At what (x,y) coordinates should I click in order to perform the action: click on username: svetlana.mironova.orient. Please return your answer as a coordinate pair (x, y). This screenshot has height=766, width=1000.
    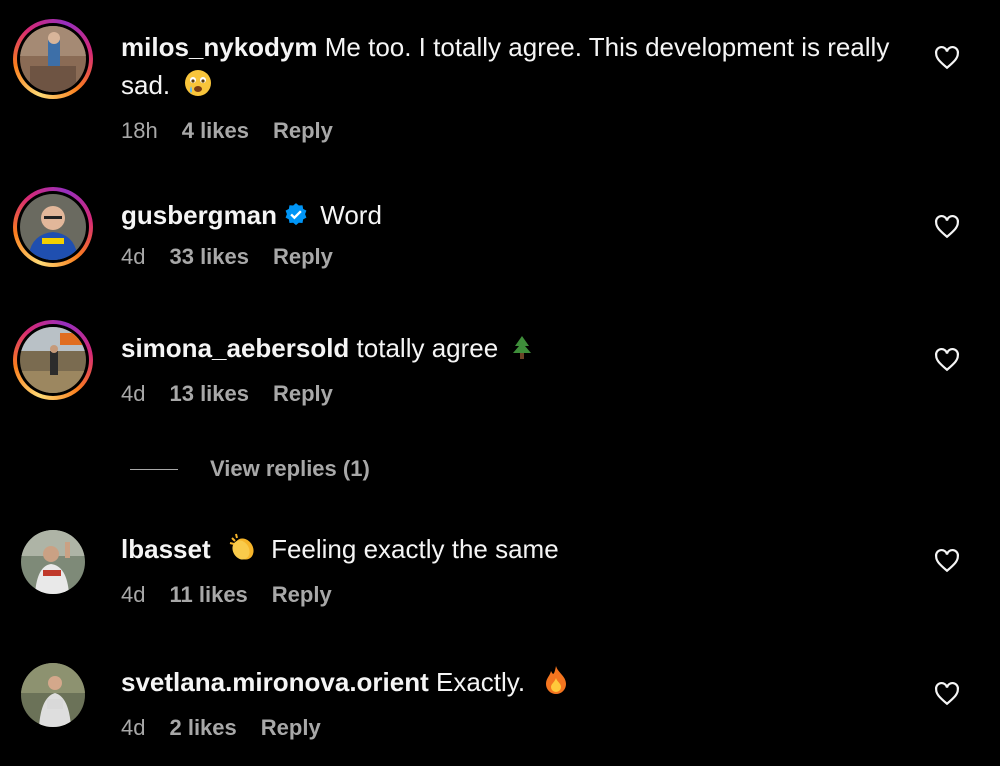
    Looking at the image, I should click on (275, 682).